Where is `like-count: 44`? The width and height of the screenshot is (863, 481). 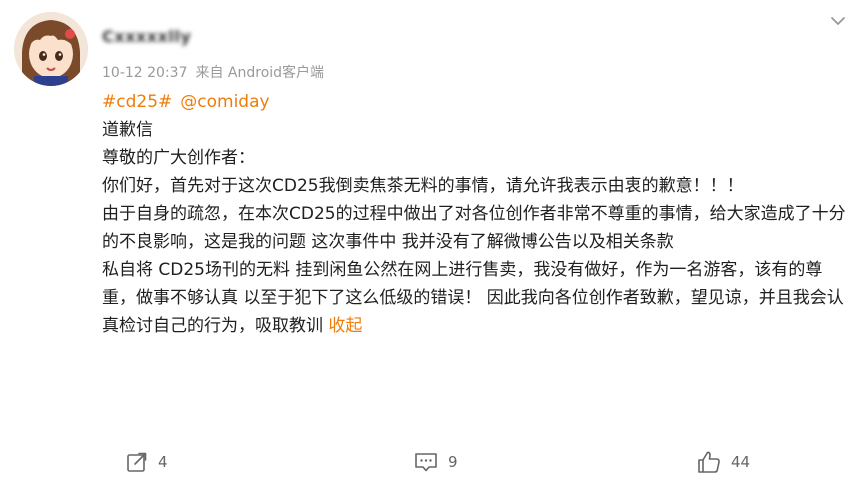
like-count: 44 is located at coordinates (741, 462).